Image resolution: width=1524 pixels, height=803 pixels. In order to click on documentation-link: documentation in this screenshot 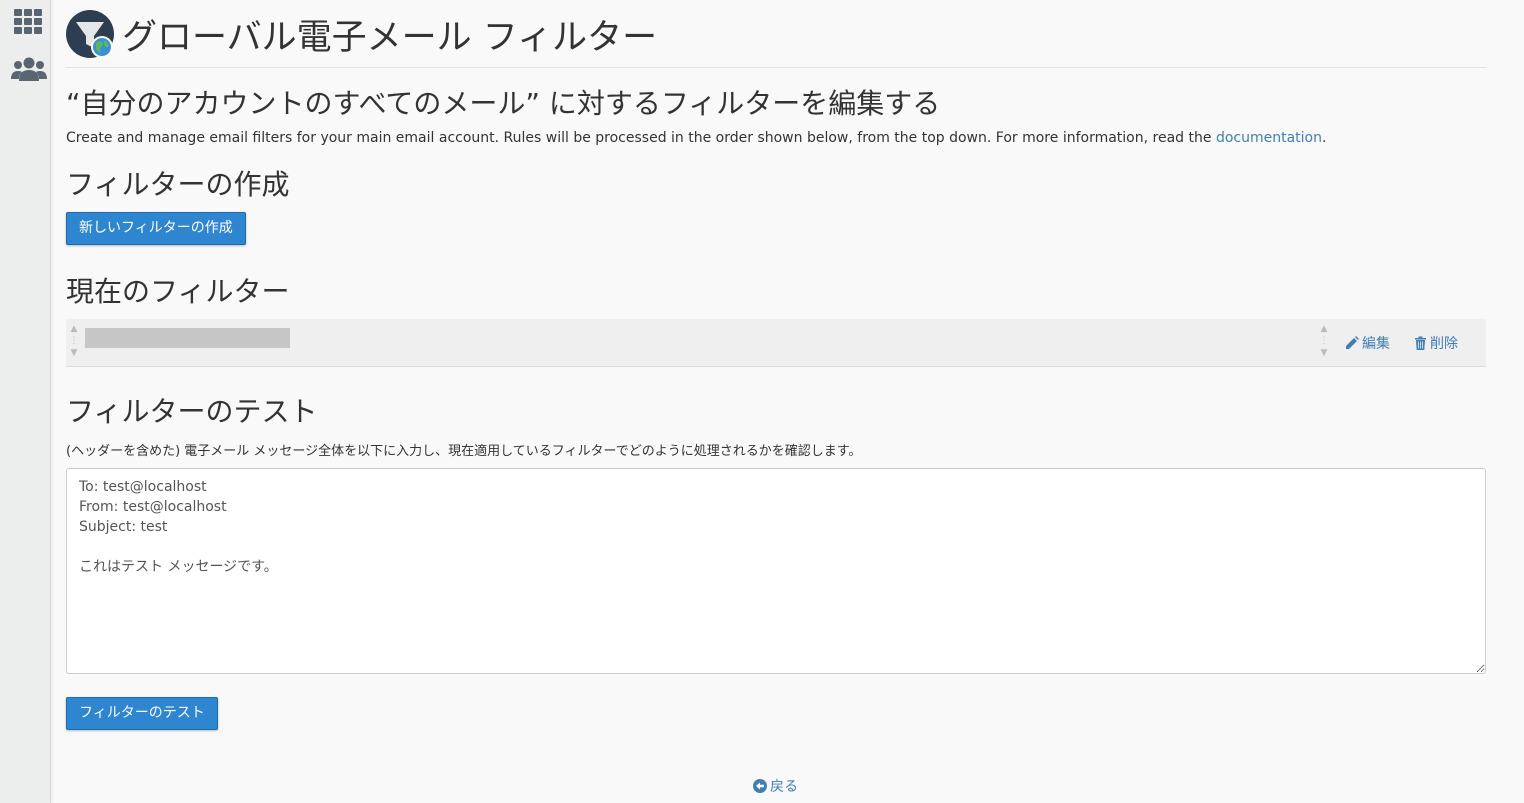, I will do `click(1269, 138)`.